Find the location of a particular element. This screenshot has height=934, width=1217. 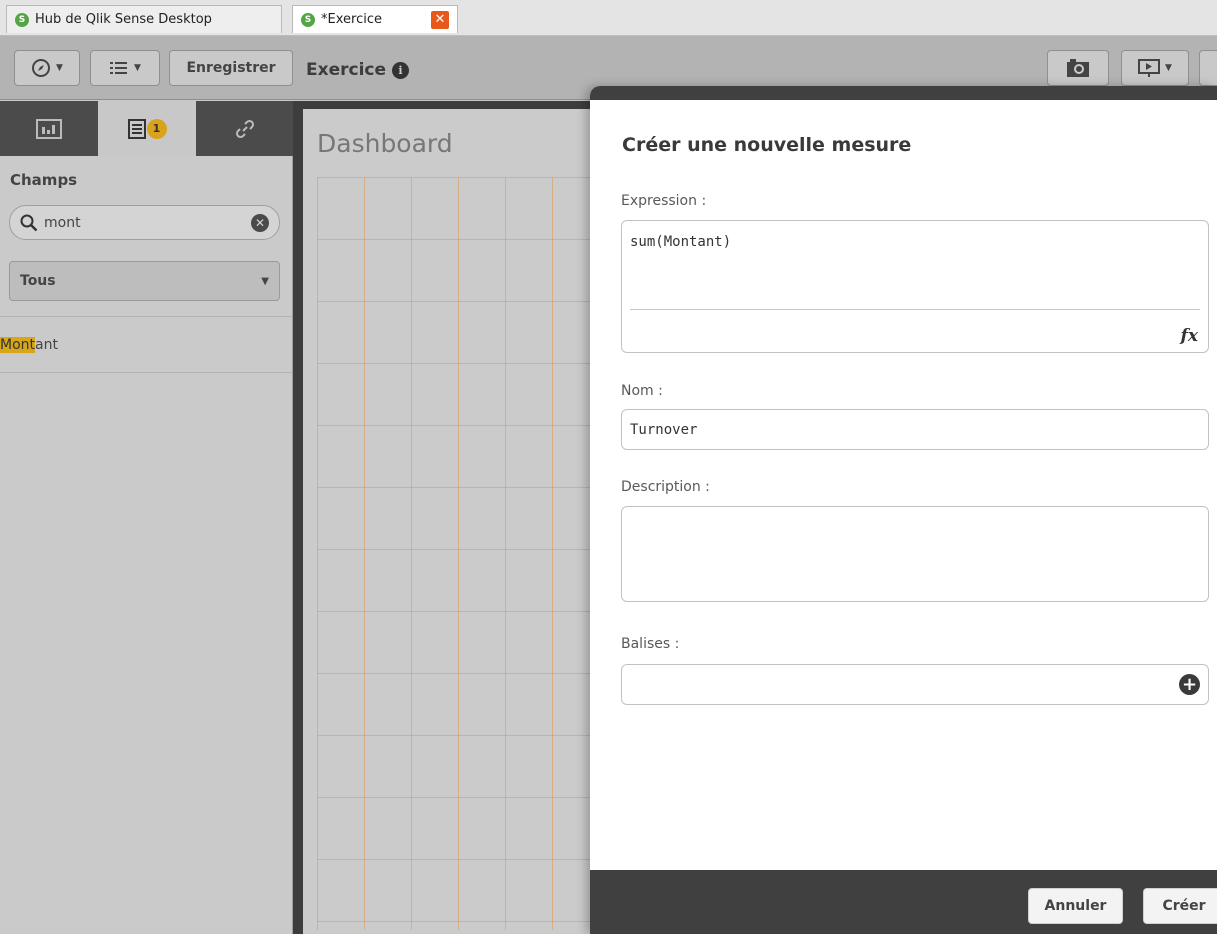

expression-field: sum(Montant) fx is located at coordinates (915, 286).